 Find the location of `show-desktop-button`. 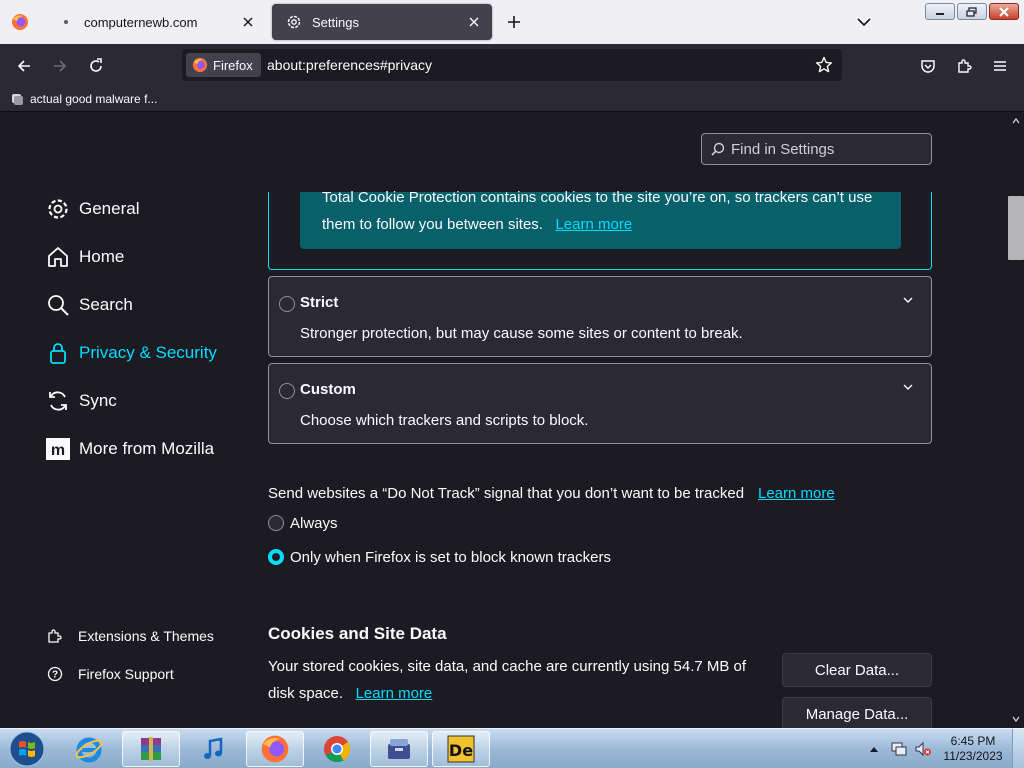

show-desktop-button is located at coordinates (1018, 748).